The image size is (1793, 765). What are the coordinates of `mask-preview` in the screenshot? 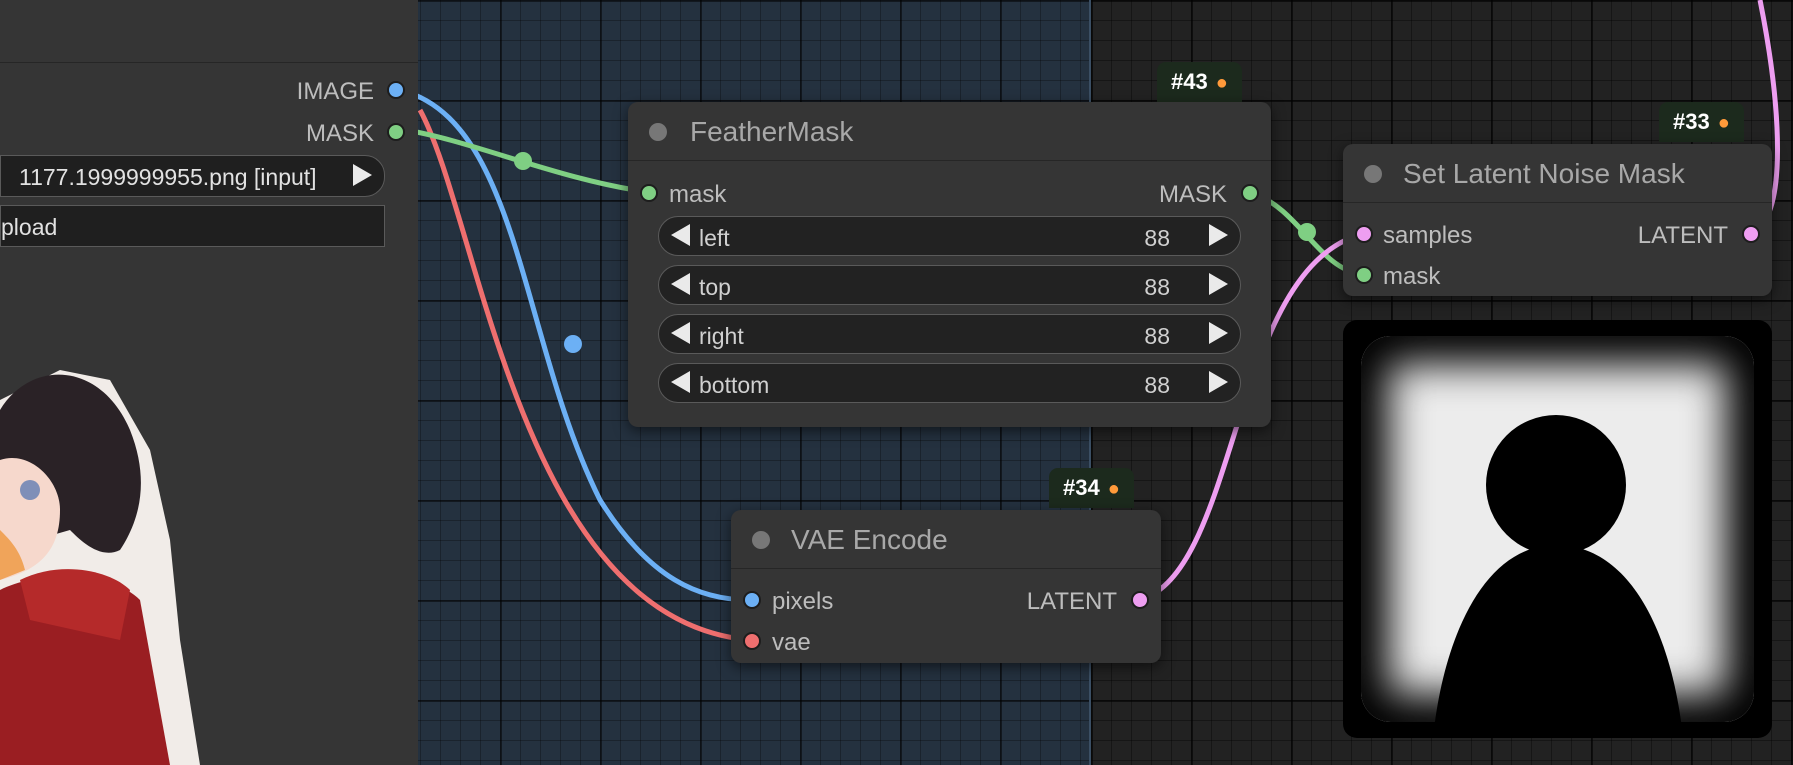 It's located at (1557, 529).